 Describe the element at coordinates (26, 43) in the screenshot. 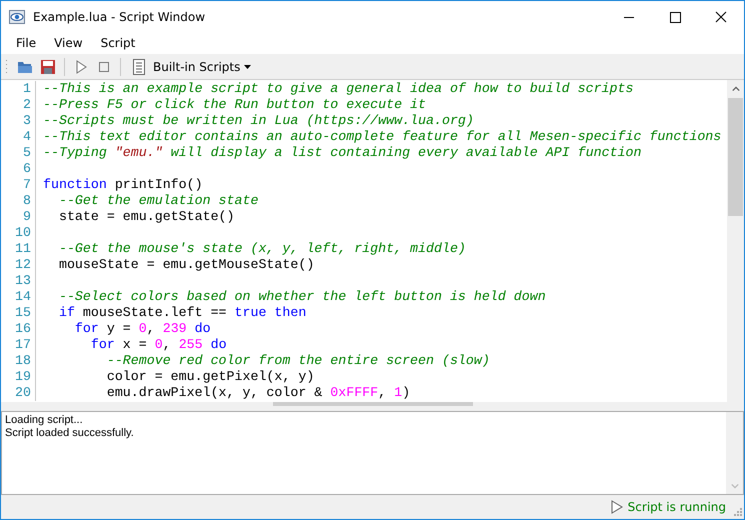

I see `menu-item: File` at that location.